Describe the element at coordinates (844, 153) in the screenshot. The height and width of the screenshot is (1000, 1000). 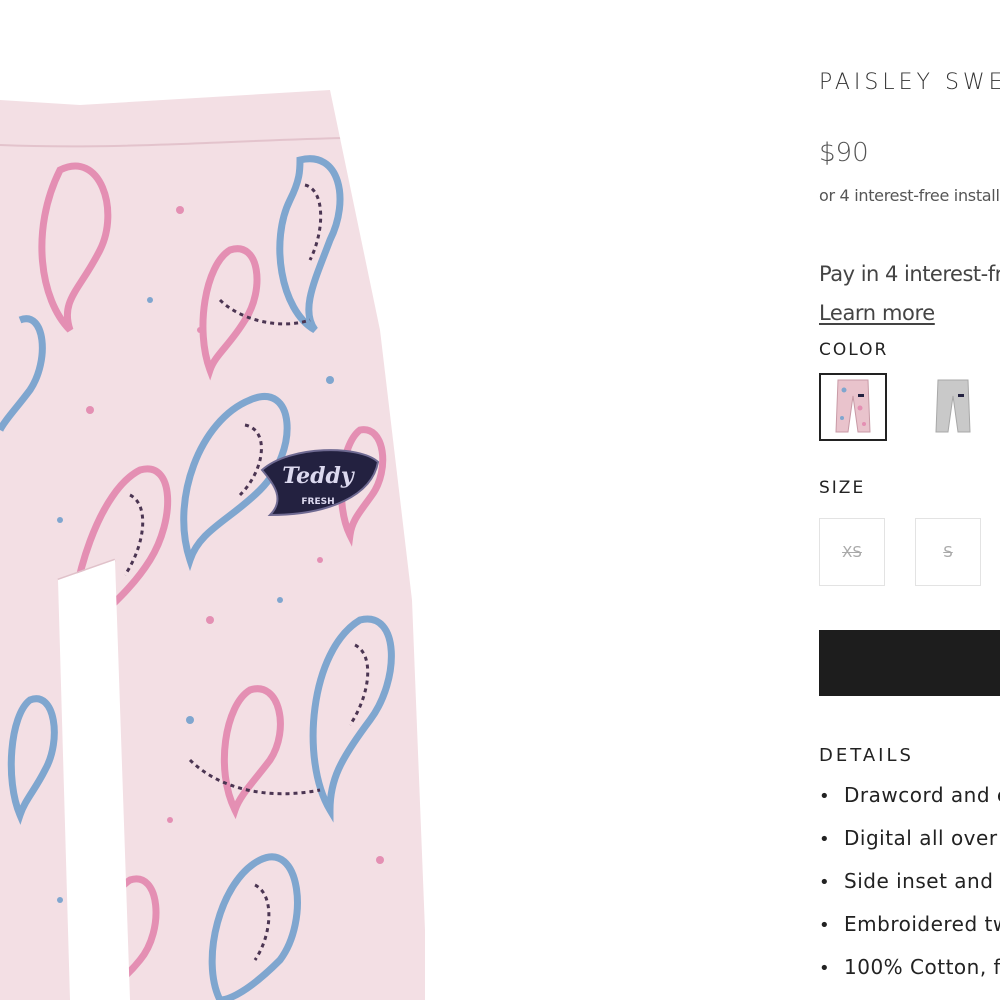
I see `product-price: $90` at that location.